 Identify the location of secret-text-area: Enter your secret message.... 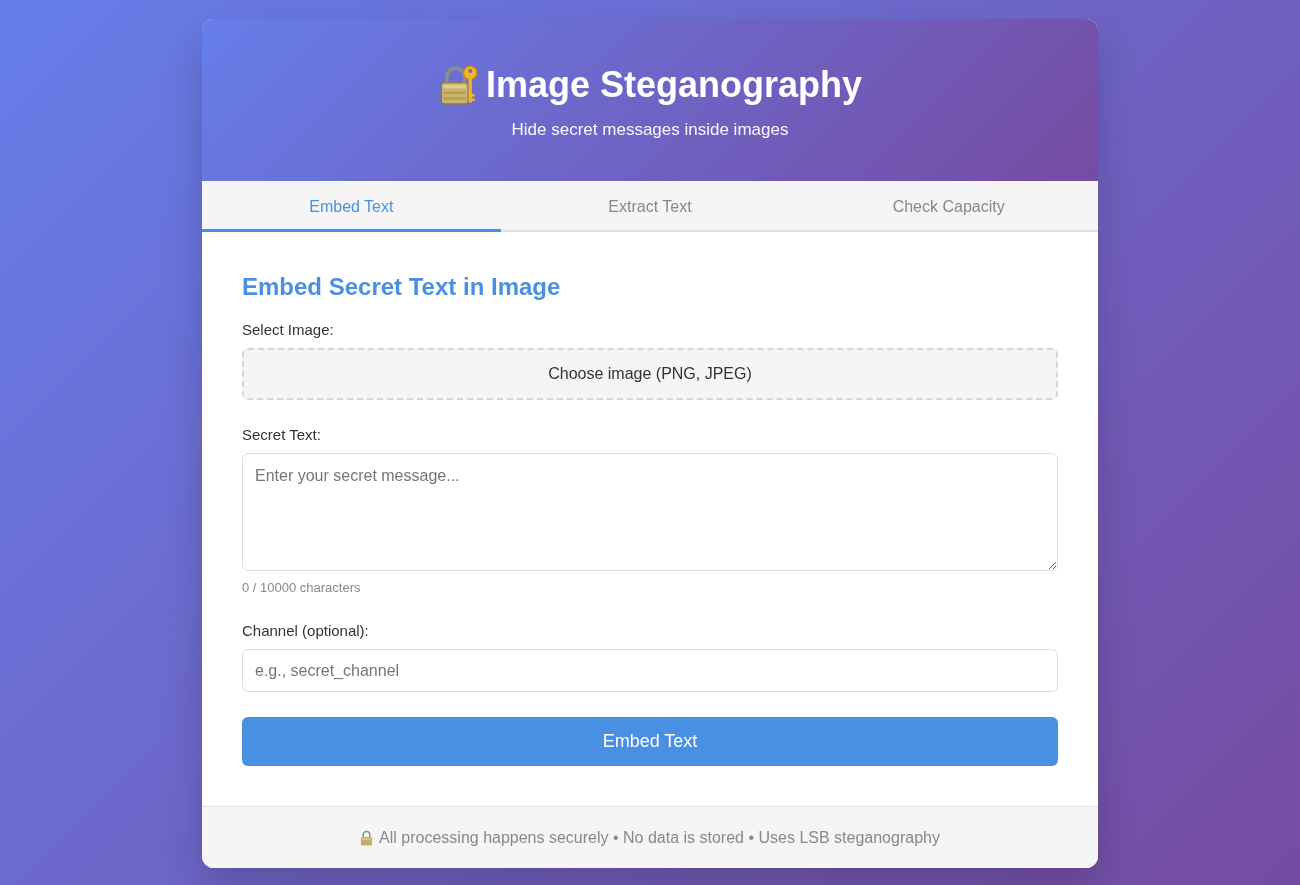
(650, 512).